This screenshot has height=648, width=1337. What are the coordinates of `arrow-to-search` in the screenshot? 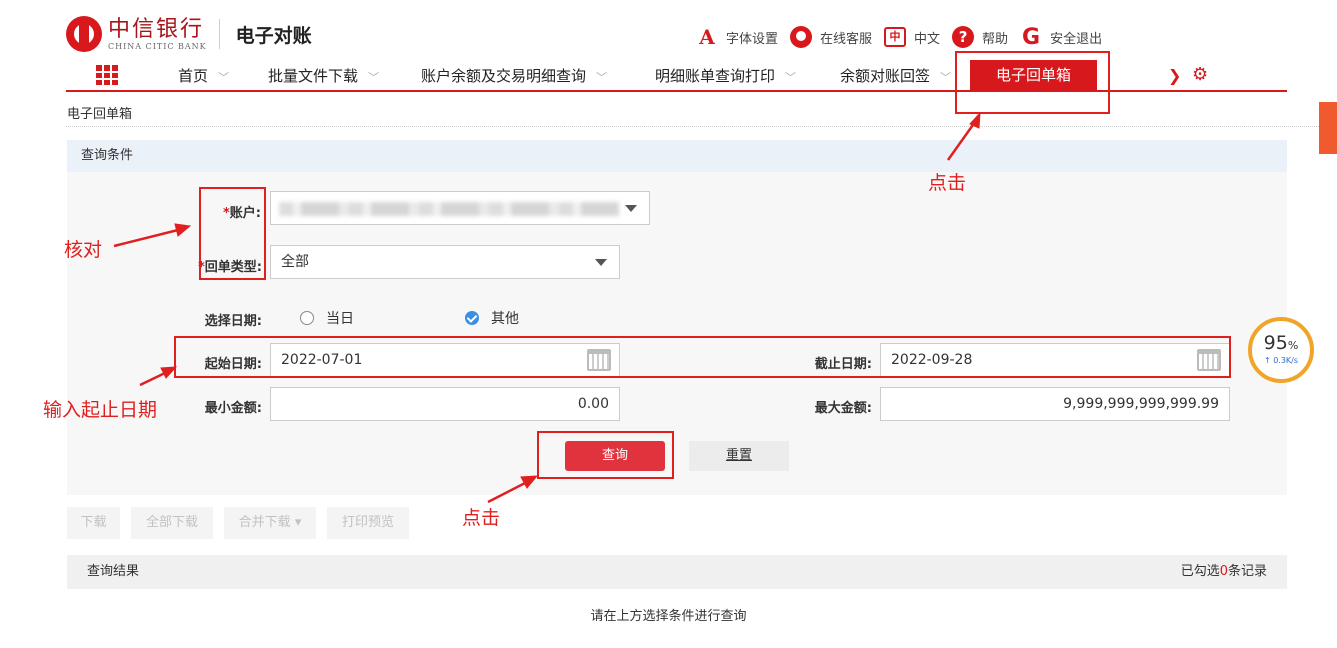 It's located at (507, 492).